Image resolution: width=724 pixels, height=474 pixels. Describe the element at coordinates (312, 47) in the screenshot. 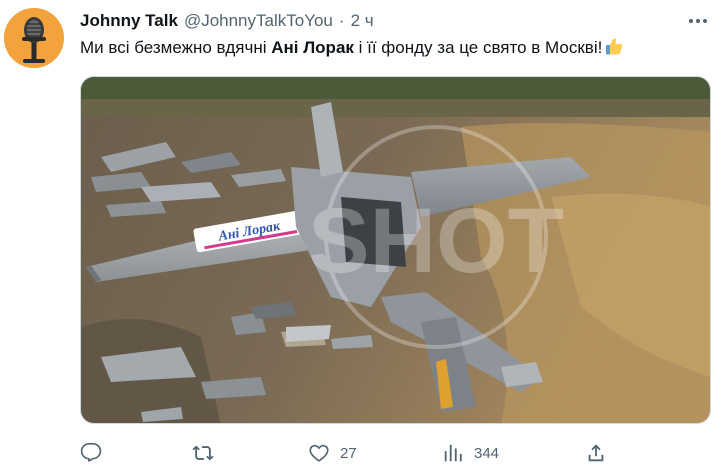

I see `tweet-text-bold: Ані Лорак` at that location.